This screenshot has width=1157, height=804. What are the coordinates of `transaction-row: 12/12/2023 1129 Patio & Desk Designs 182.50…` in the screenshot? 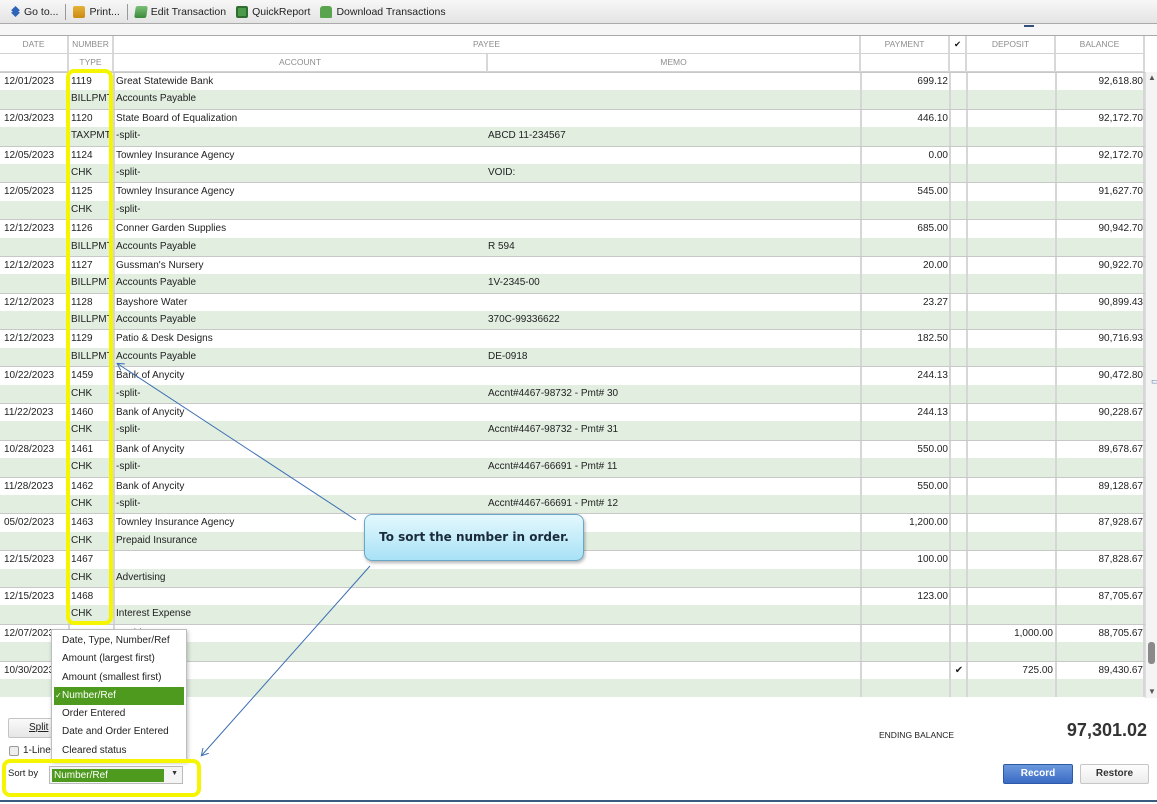 It's located at (572, 338).